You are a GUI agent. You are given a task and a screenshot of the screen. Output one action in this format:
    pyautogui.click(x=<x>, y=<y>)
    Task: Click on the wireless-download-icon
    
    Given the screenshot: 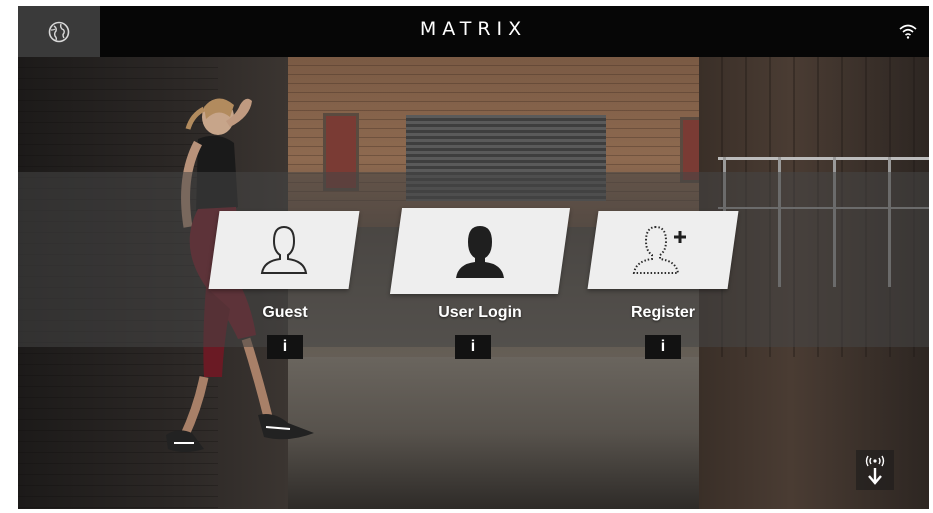 What is the action you would take?
    pyautogui.click(x=875, y=470)
    